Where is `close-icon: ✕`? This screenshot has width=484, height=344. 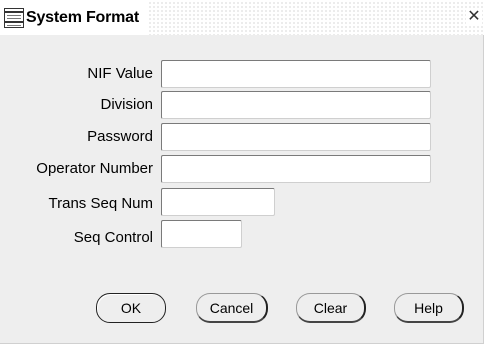 close-icon: ✕ is located at coordinates (474, 17).